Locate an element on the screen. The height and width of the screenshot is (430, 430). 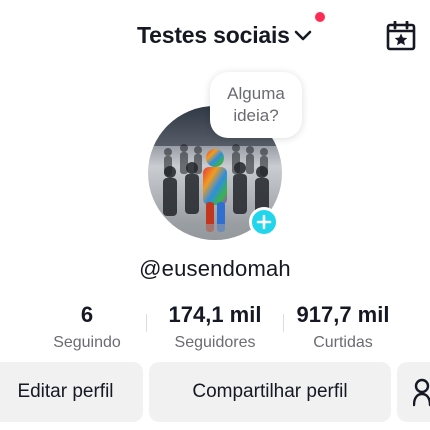
username: @eusendomah is located at coordinates (215, 268).